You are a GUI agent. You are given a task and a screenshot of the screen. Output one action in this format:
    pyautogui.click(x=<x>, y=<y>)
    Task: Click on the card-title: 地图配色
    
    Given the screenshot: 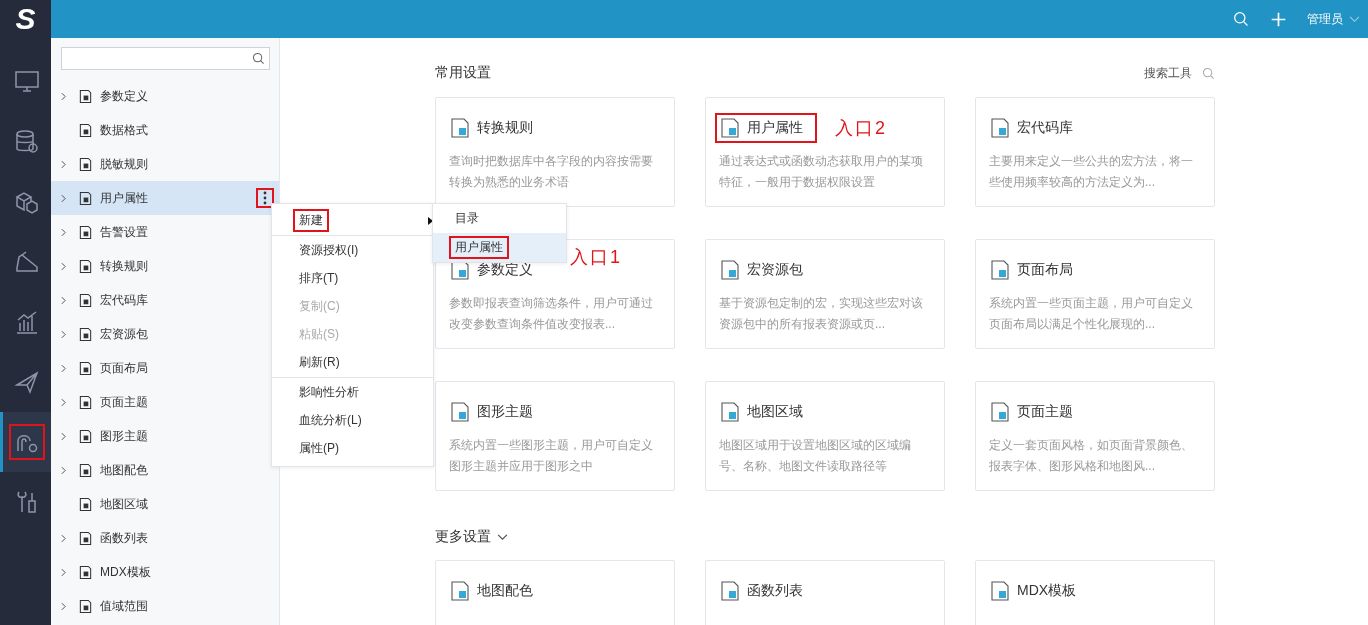 What is the action you would take?
    pyautogui.click(x=505, y=591)
    